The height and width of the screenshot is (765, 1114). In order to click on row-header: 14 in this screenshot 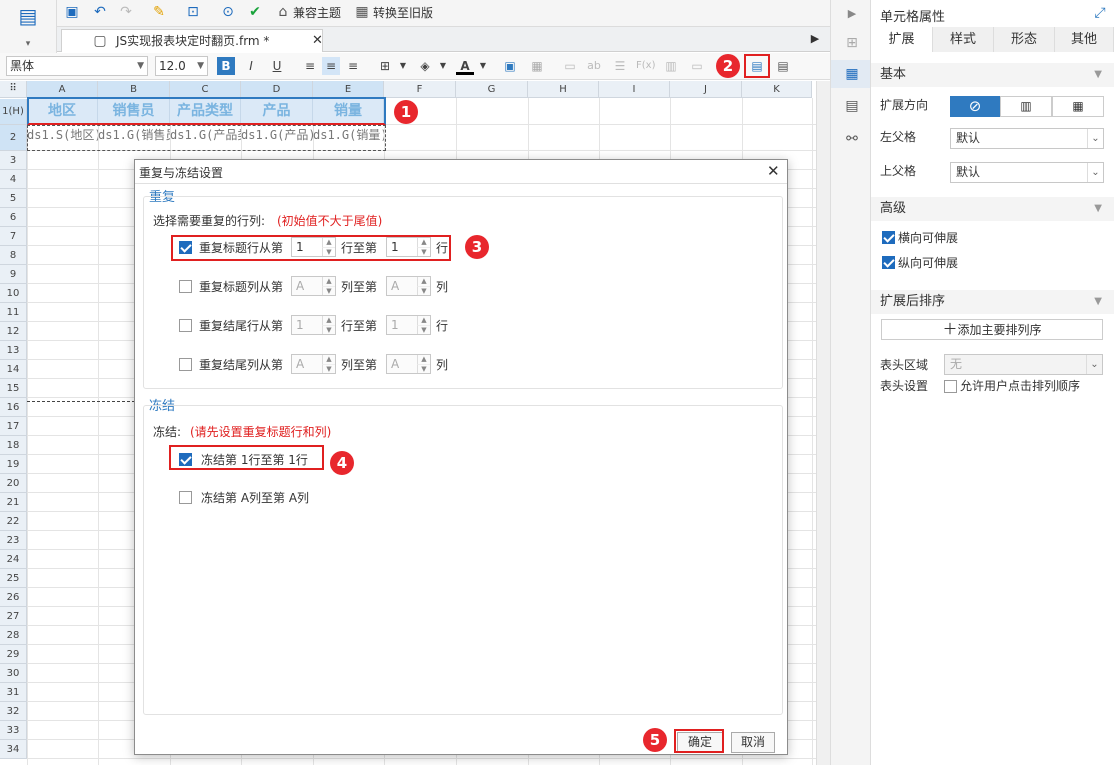, I will do `click(13, 369)`.